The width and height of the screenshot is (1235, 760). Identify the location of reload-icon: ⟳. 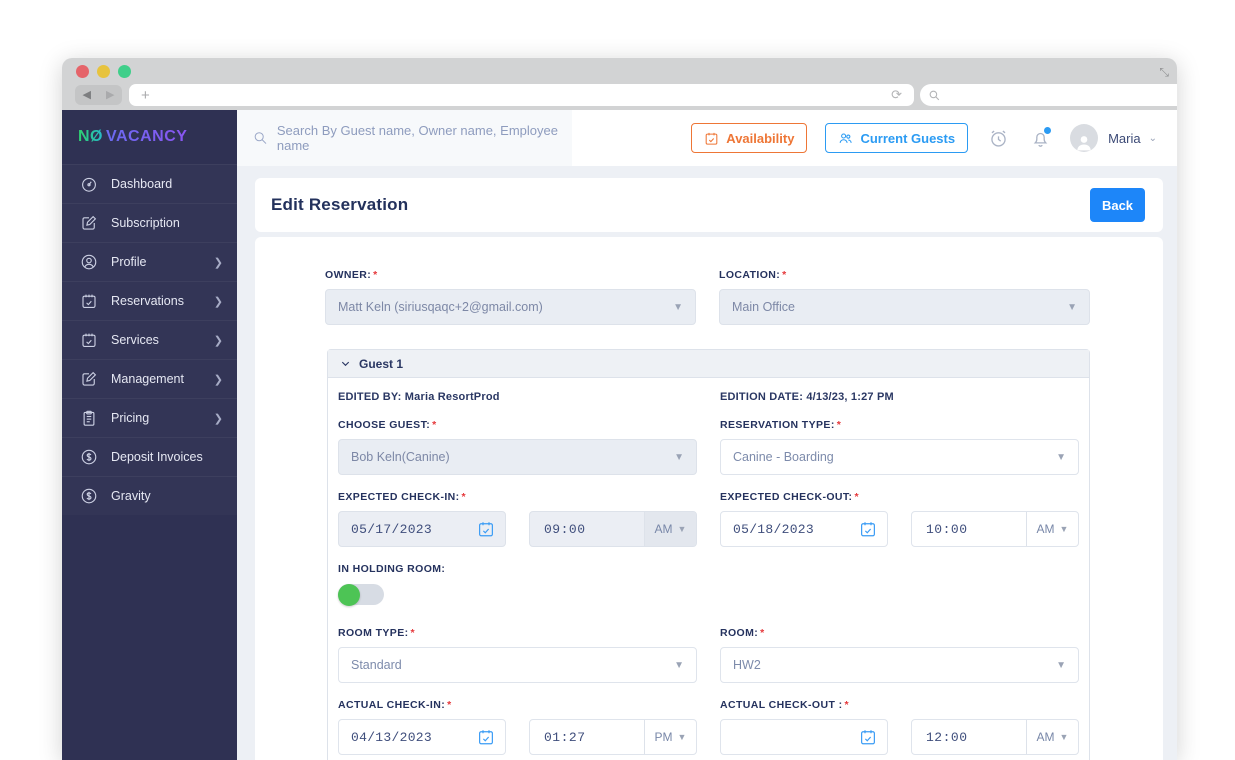
(896, 95).